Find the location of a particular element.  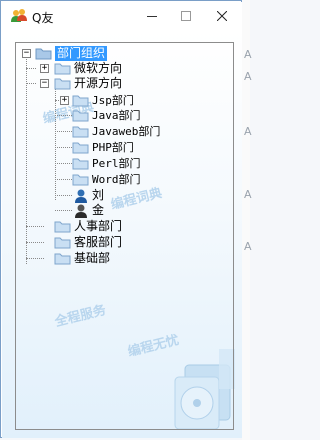

tree-node-label: Perl部门 is located at coordinates (116, 163).